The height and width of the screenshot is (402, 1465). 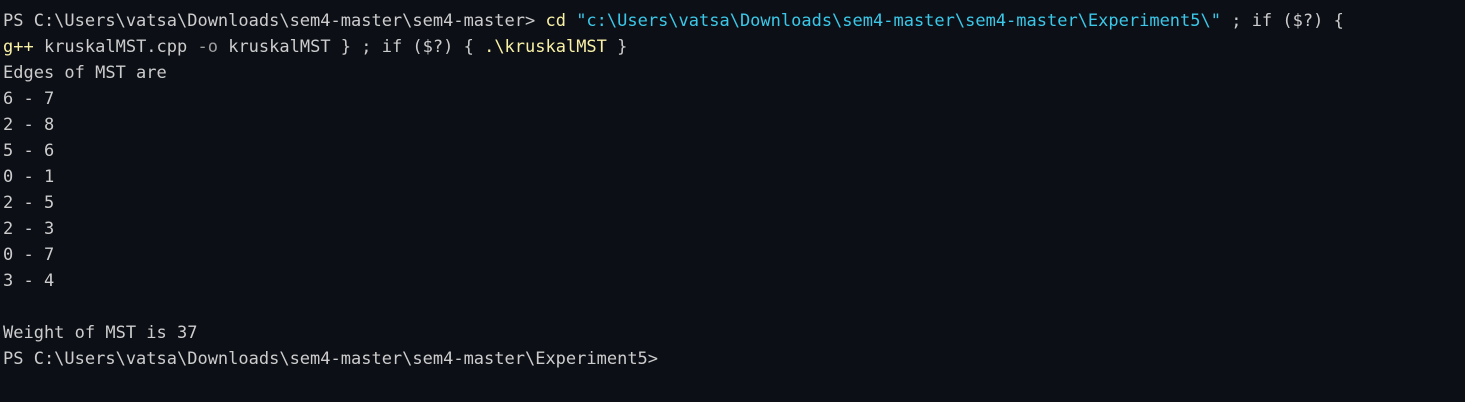 What do you see at coordinates (29, 281) in the screenshot?
I see `edge-line: 3 - 4` at bounding box center [29, 281].